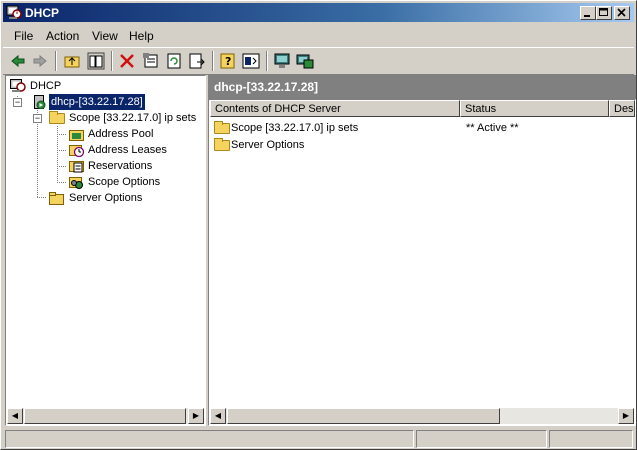 The height and width of the screenshot is (450, 637). What do you see at coordinates (105, 36) in the screenshot?
I see `menu-view: View` at bounding box center [105, 36].